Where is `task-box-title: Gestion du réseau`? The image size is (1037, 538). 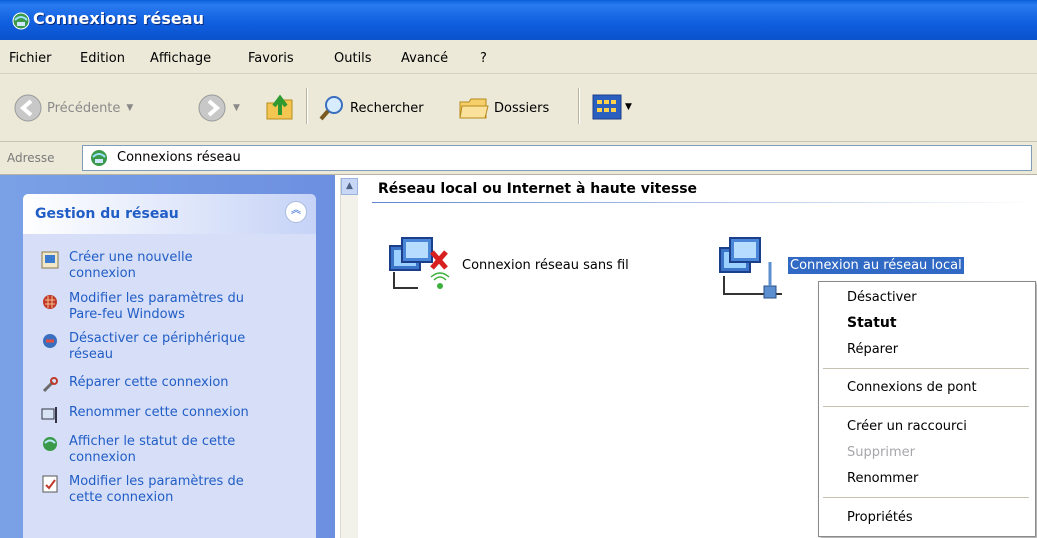
task-box-title: Gestion du réseau is located at coordinates (107, 214).